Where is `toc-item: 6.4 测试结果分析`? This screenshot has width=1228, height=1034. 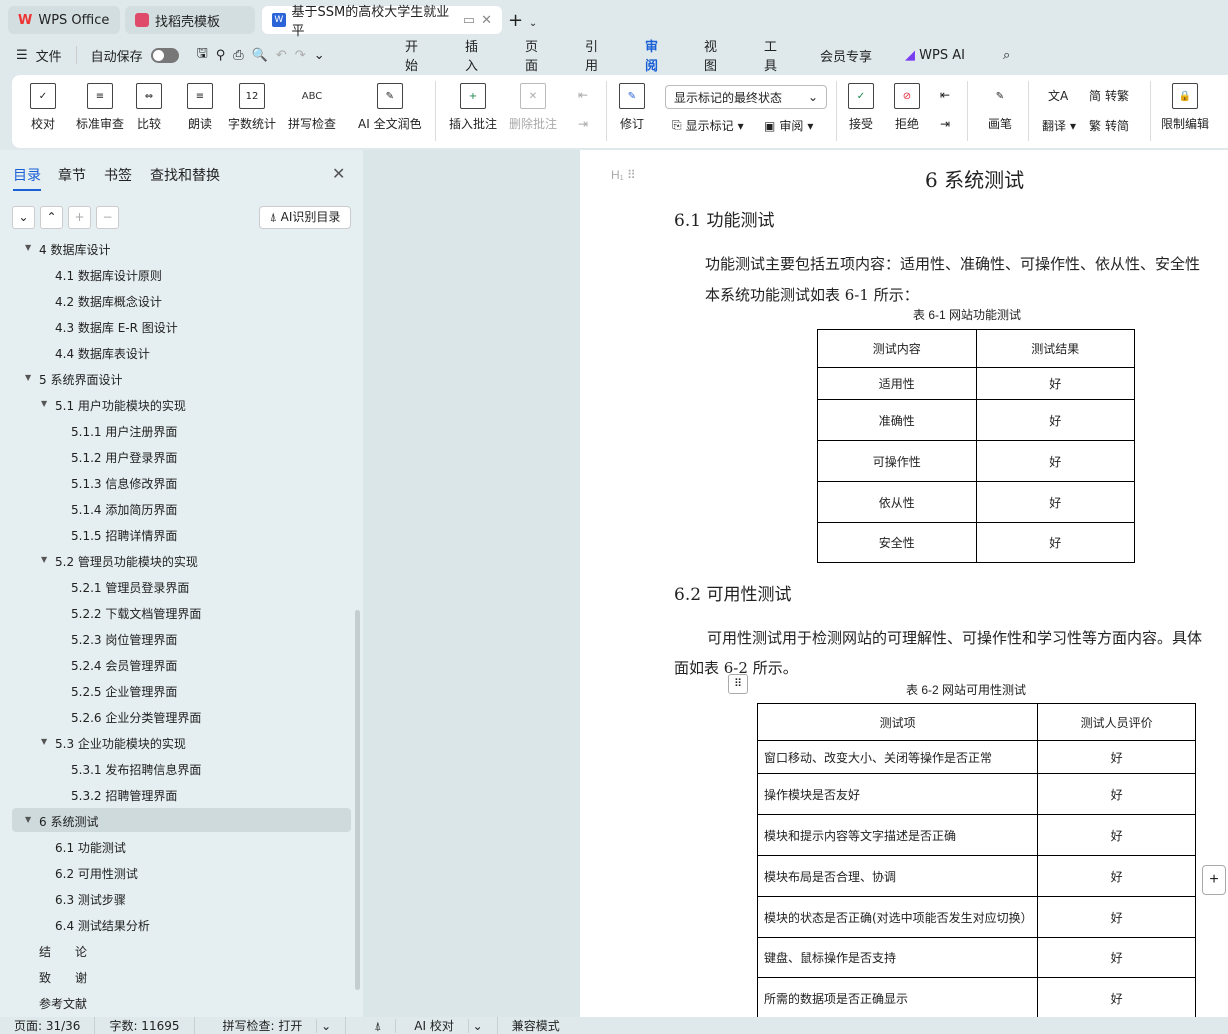
toc-item: 6.4 测试结果分析 is located at coordinates (181, 924).